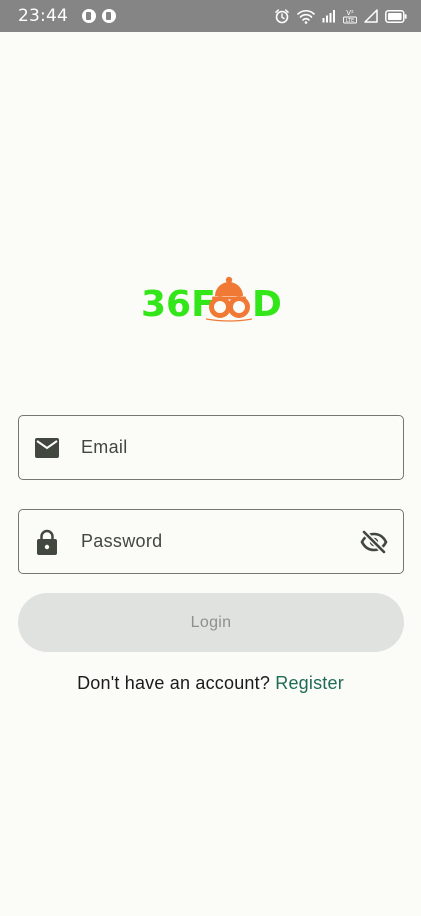  I want to click on visibility-off-icon, so click(374, 541).